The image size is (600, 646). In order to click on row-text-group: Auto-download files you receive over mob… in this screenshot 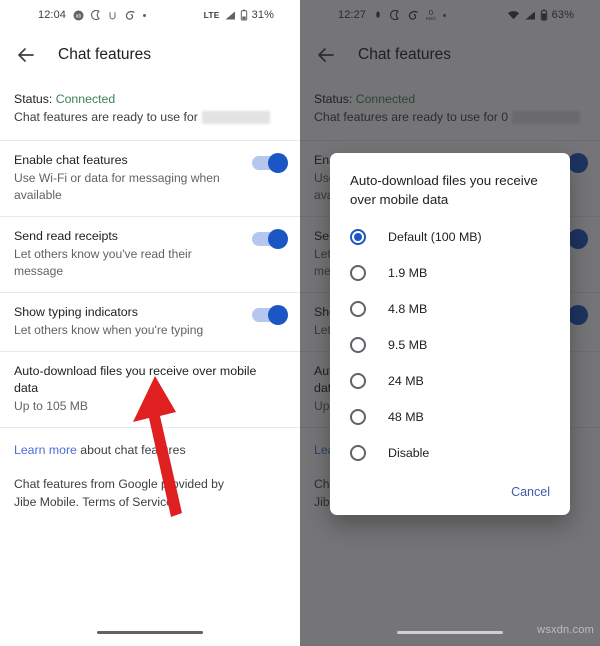, I will do `click(150, 389)`.